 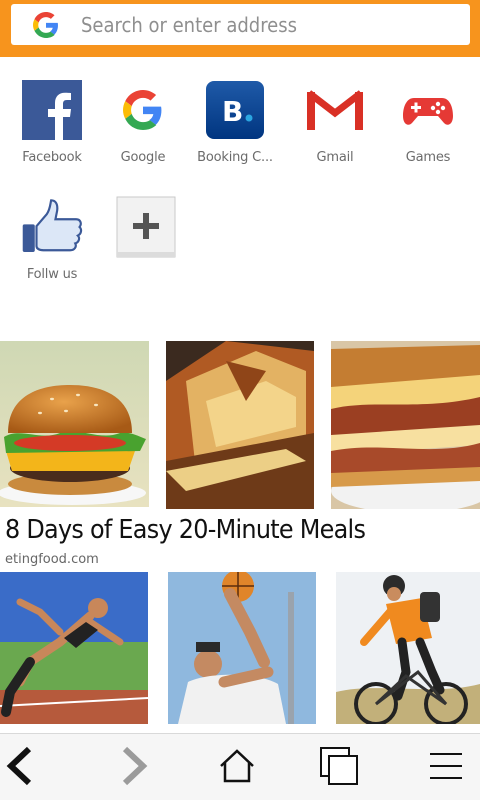 I want to click on burger-image, so click(x=74, y=424).